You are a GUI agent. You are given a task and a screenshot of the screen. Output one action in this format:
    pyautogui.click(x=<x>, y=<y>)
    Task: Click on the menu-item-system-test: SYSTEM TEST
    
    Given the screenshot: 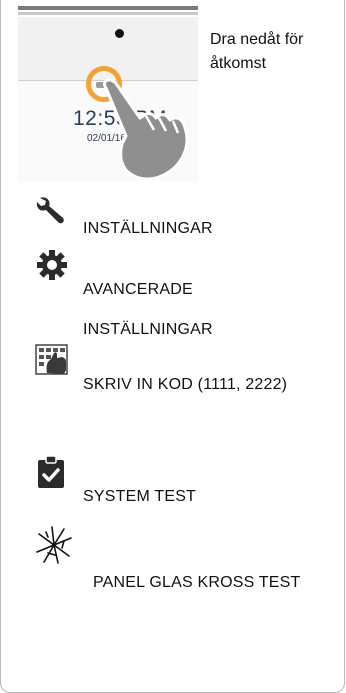 What is the action you would take?
    pyautogui.click(x=139, y=496)
    